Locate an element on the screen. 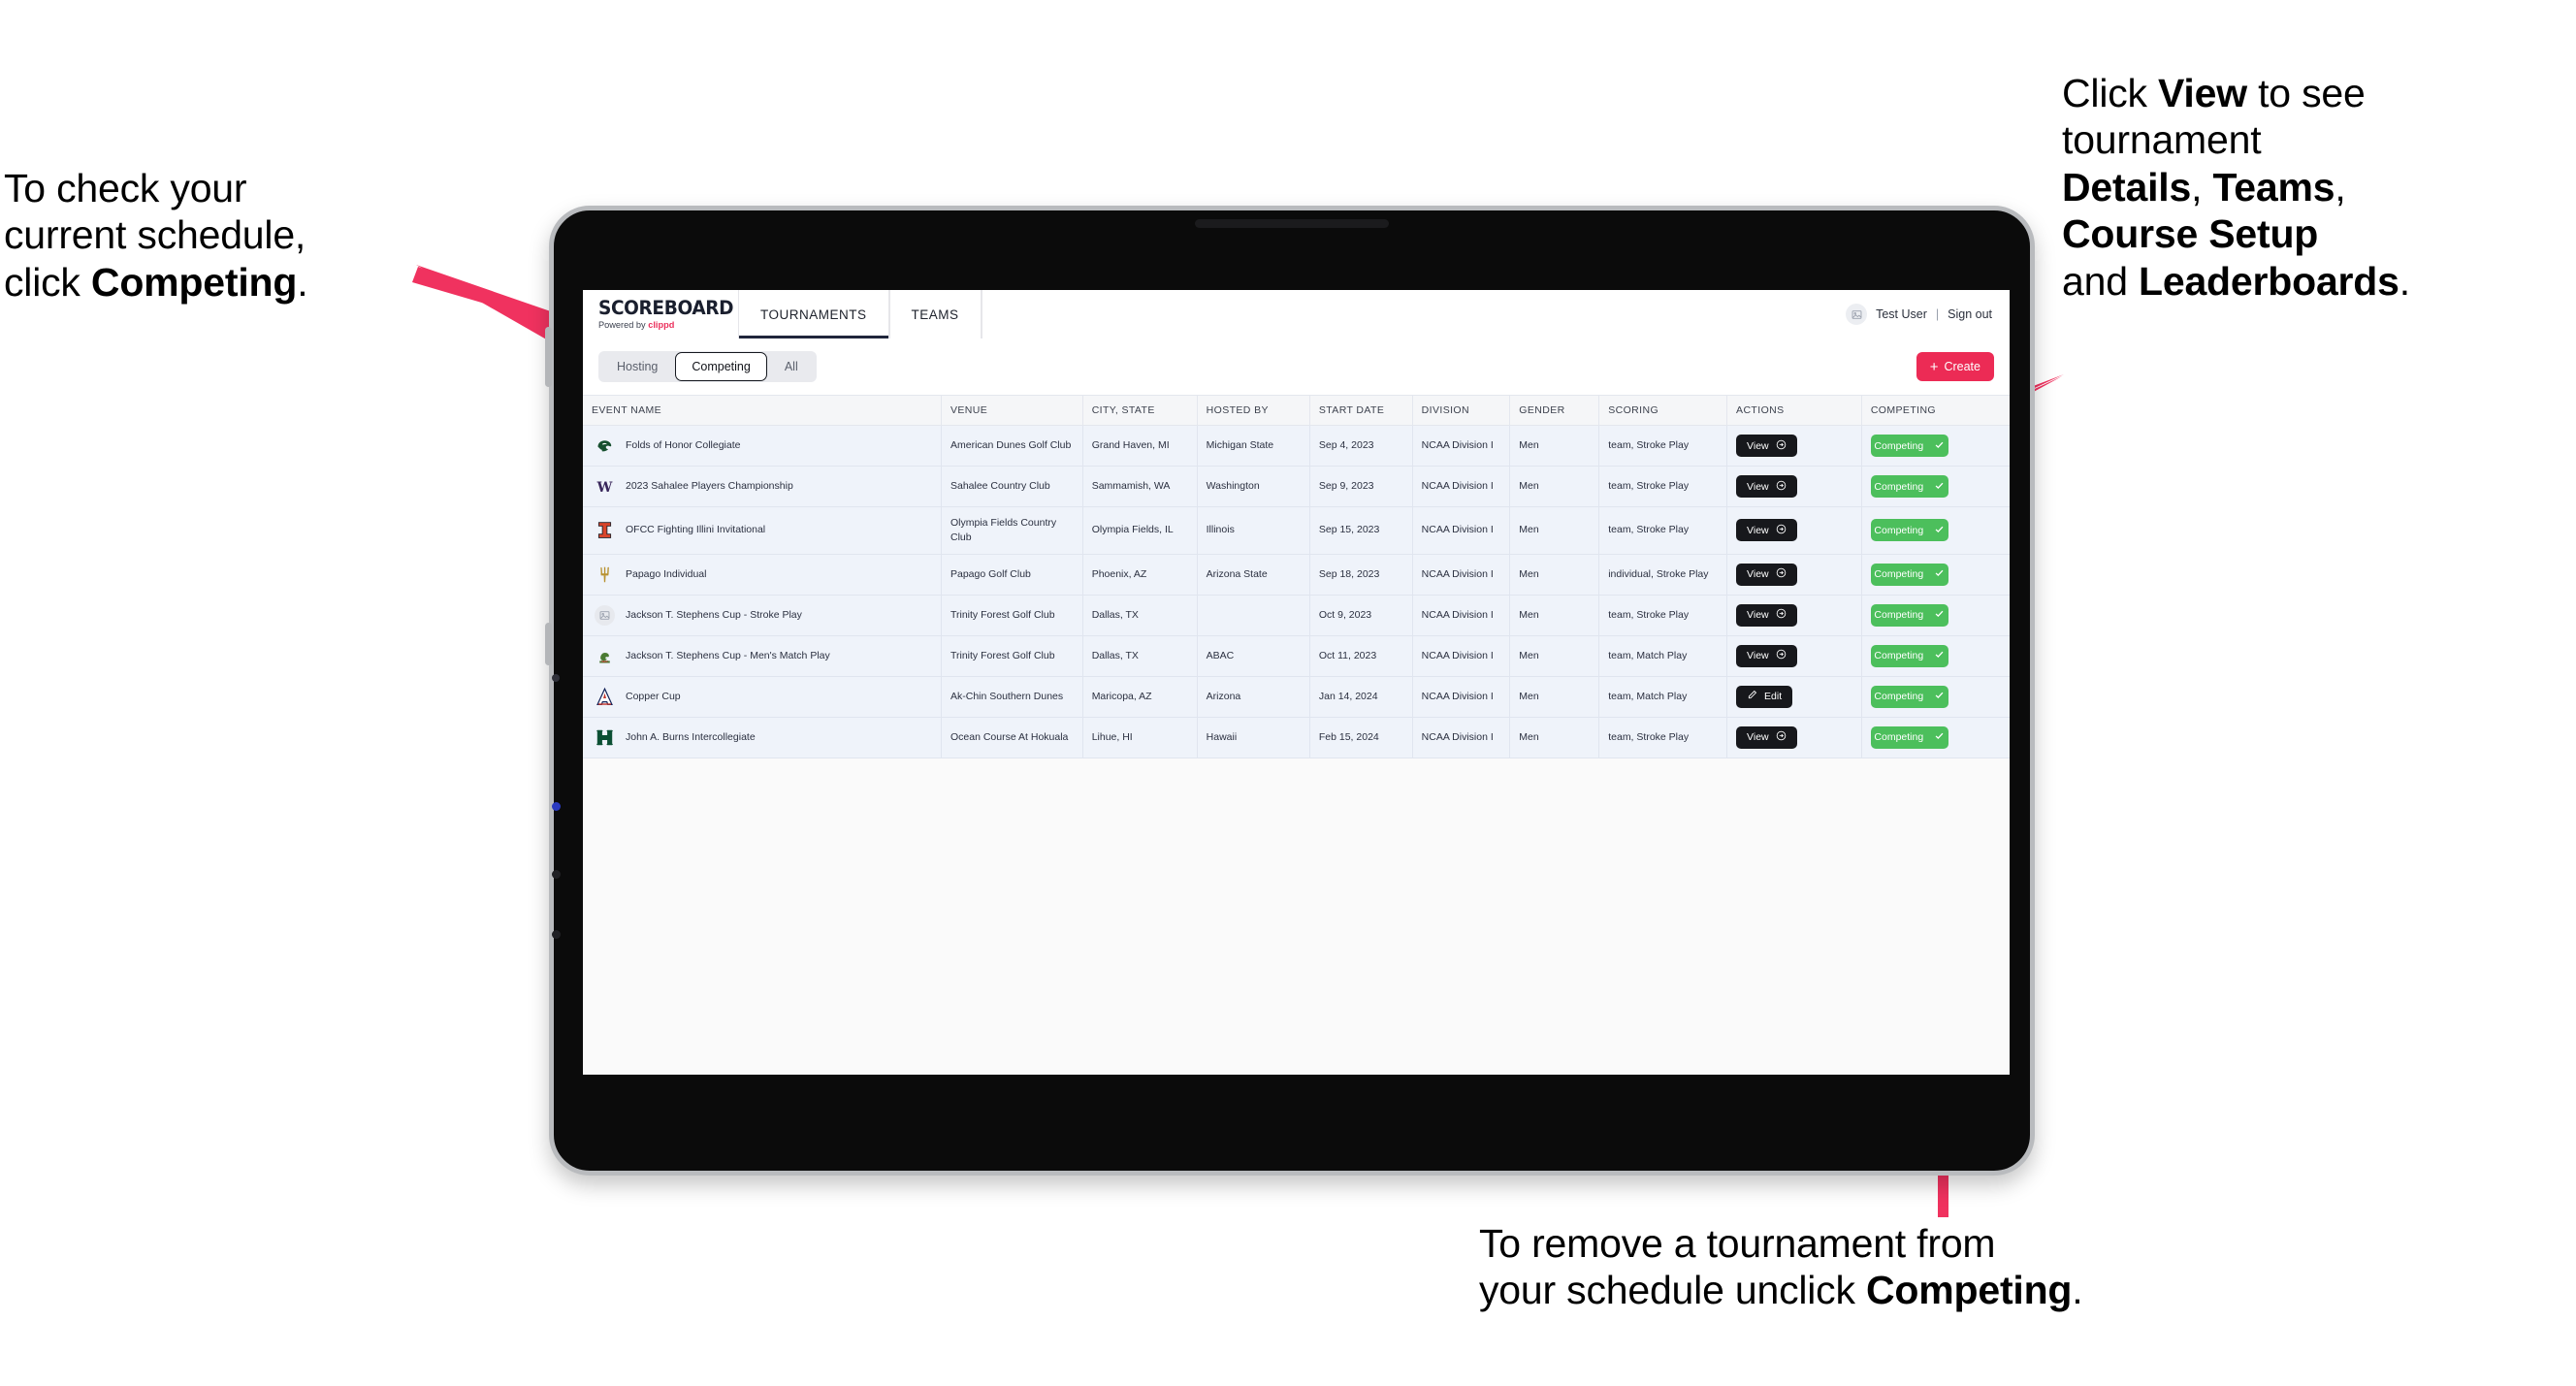  cell-scoring: team, Stroke Play is located at coordinates (1663, 446).